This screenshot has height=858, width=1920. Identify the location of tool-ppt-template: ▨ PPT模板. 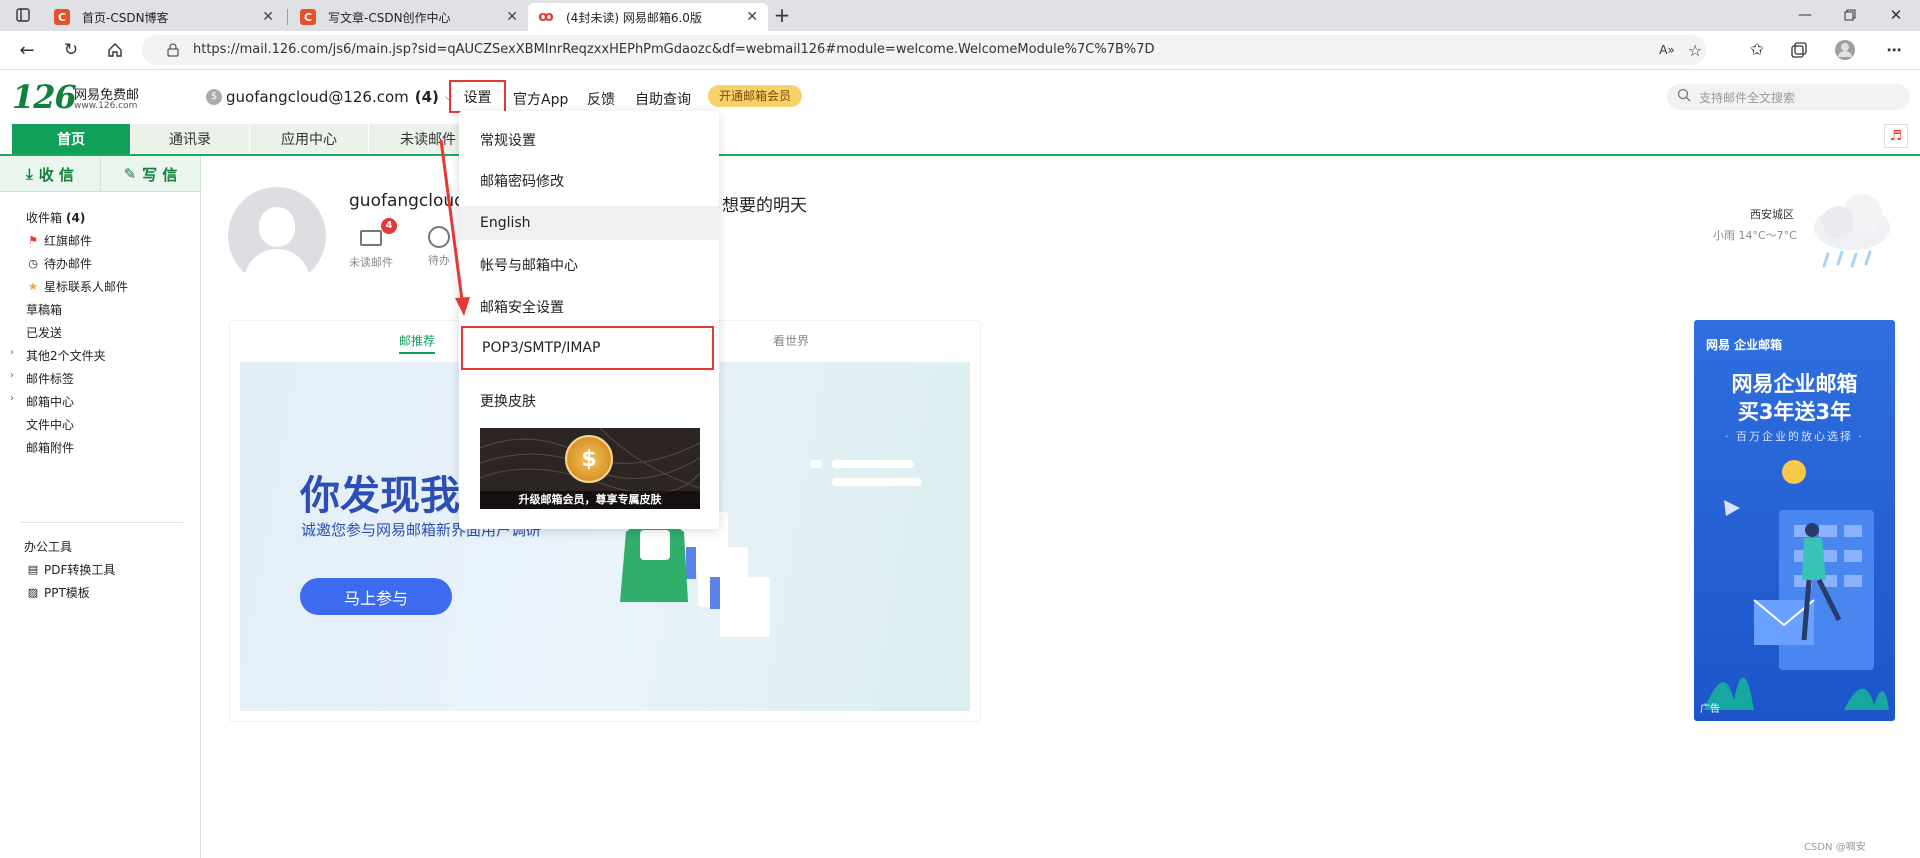
(58, 592).